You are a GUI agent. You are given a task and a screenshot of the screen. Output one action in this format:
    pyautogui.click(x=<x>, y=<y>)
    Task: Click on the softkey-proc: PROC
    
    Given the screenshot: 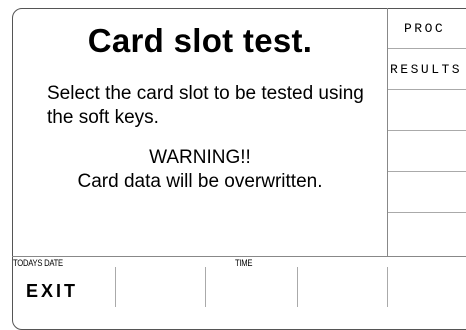 What is the action you would take?
    pyautogui.click(x=427, y=28)
    